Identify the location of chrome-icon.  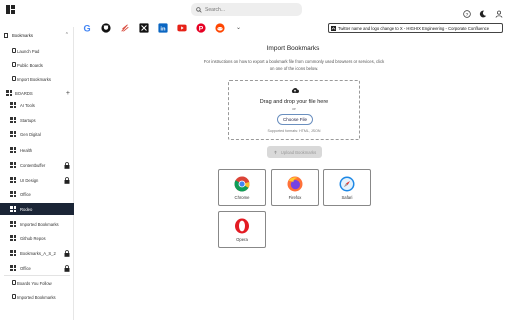
(242, 184).